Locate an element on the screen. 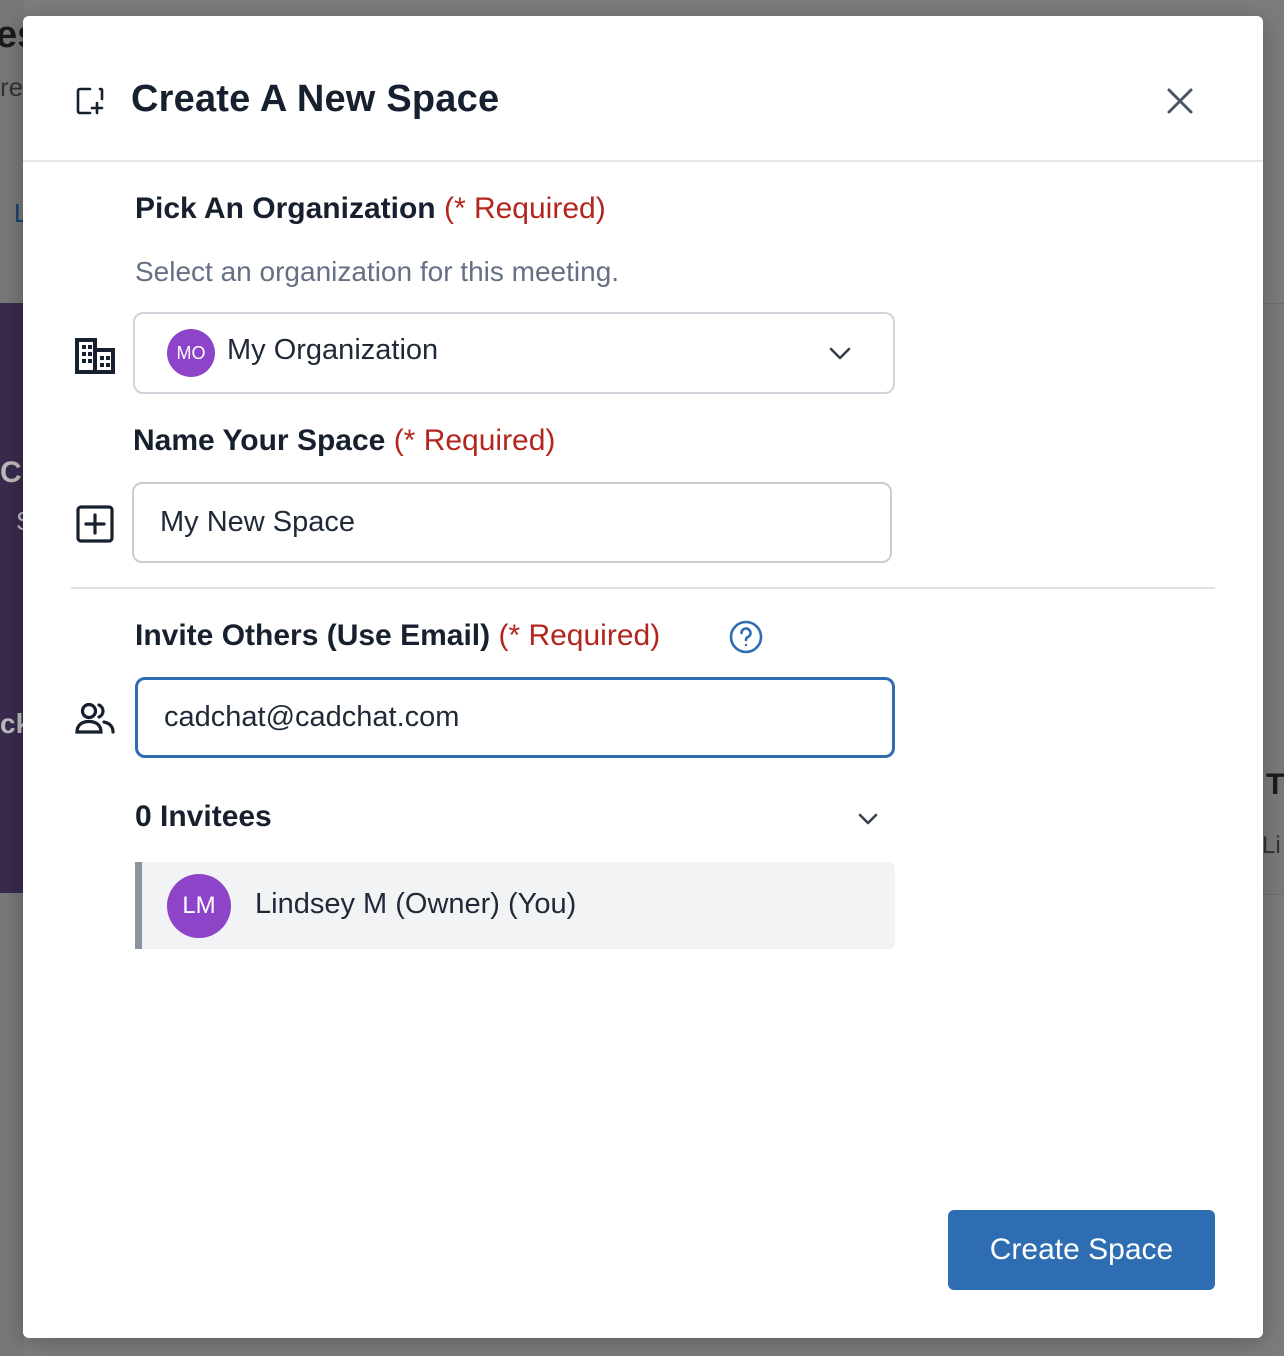  organization-label: Pick An Organization (* Required) is located at coordinates (370, 209).